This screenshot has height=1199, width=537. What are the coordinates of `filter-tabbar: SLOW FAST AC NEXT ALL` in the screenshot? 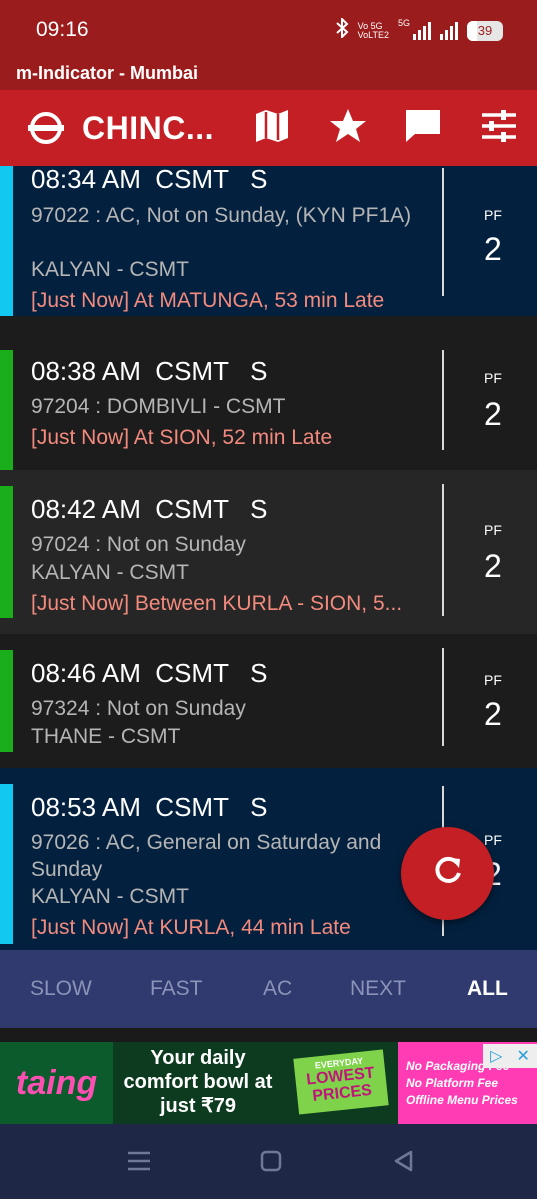 It's located at (268, 989).